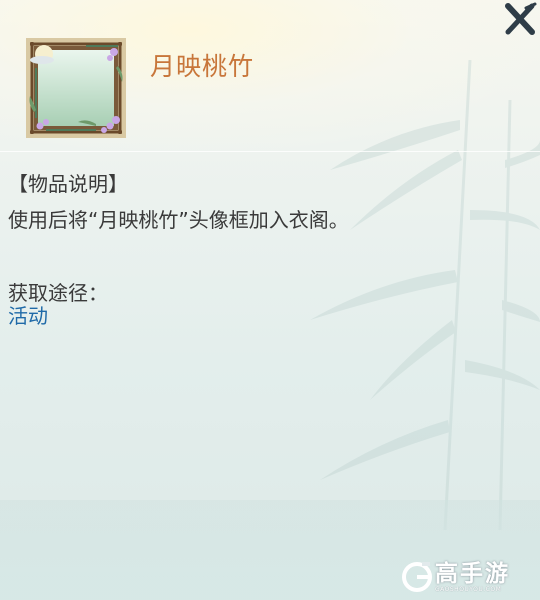 The height and width of the screenshot is (600, 540). I want to click on watermark: 高手游 GAOSHOUYOU.COM, so click(467, 577).